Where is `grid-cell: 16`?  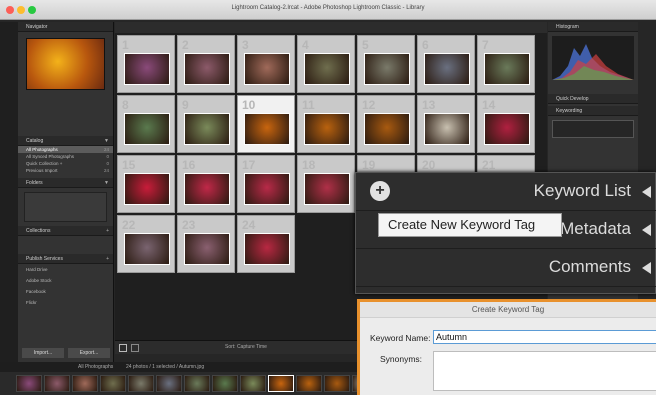
grid-cell: 16 is located at coordinates (206, 184).